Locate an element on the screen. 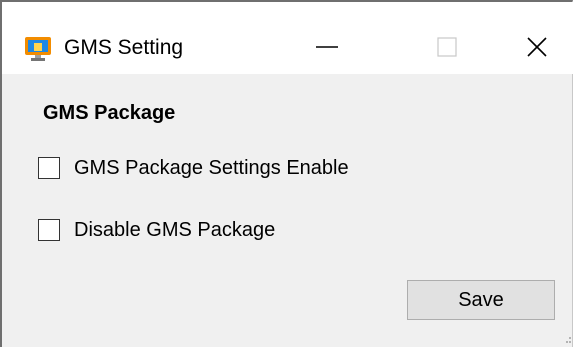 The image size is (573, 347). window-title: GMS Setting is located at coordinates (124, 47).